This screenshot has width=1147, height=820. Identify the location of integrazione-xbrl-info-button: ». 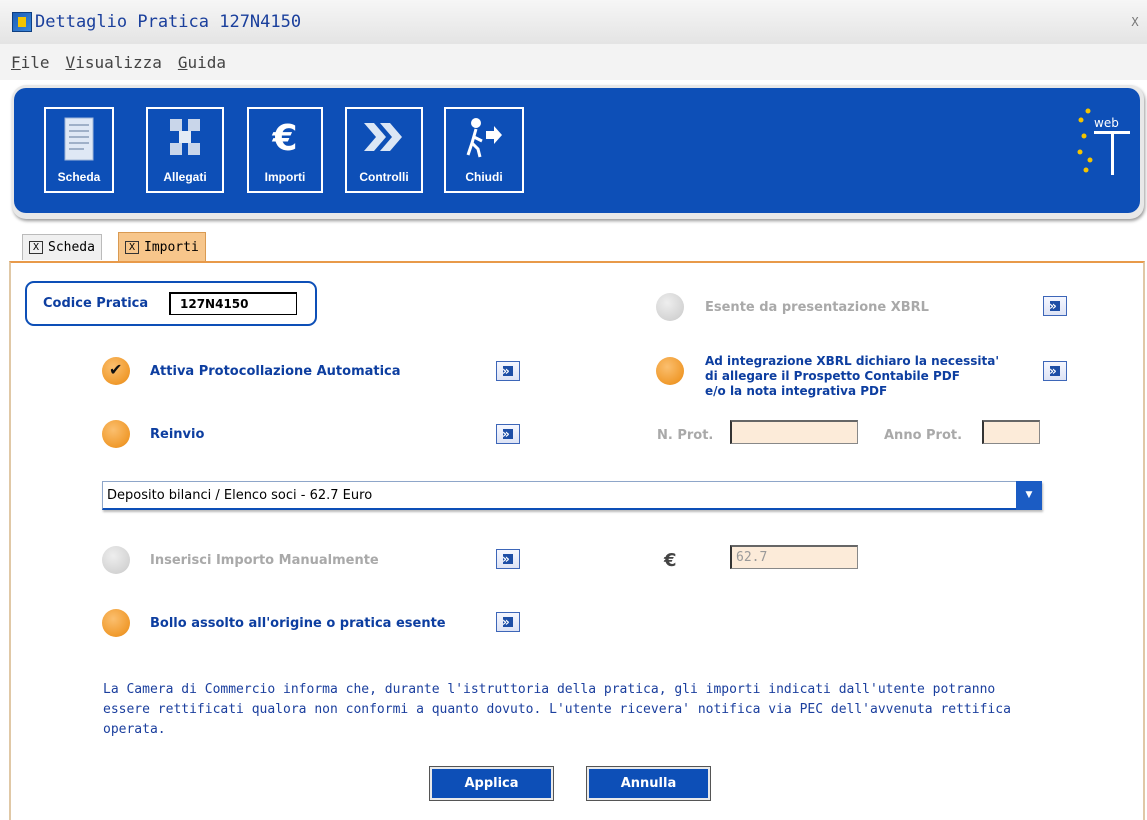
(1055, 371).